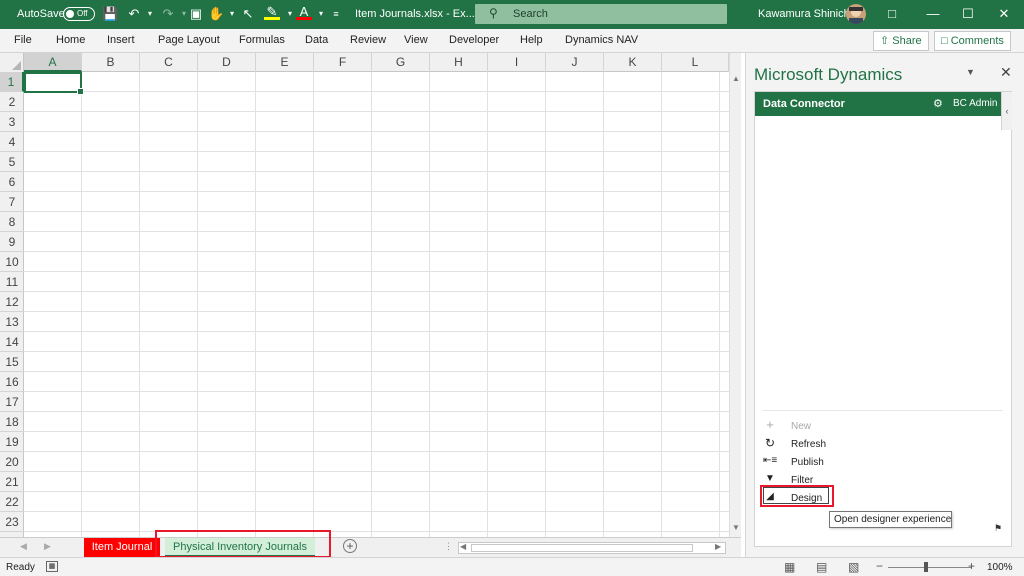  I want to click on flag-icon: ⚑, so click(998, 528).